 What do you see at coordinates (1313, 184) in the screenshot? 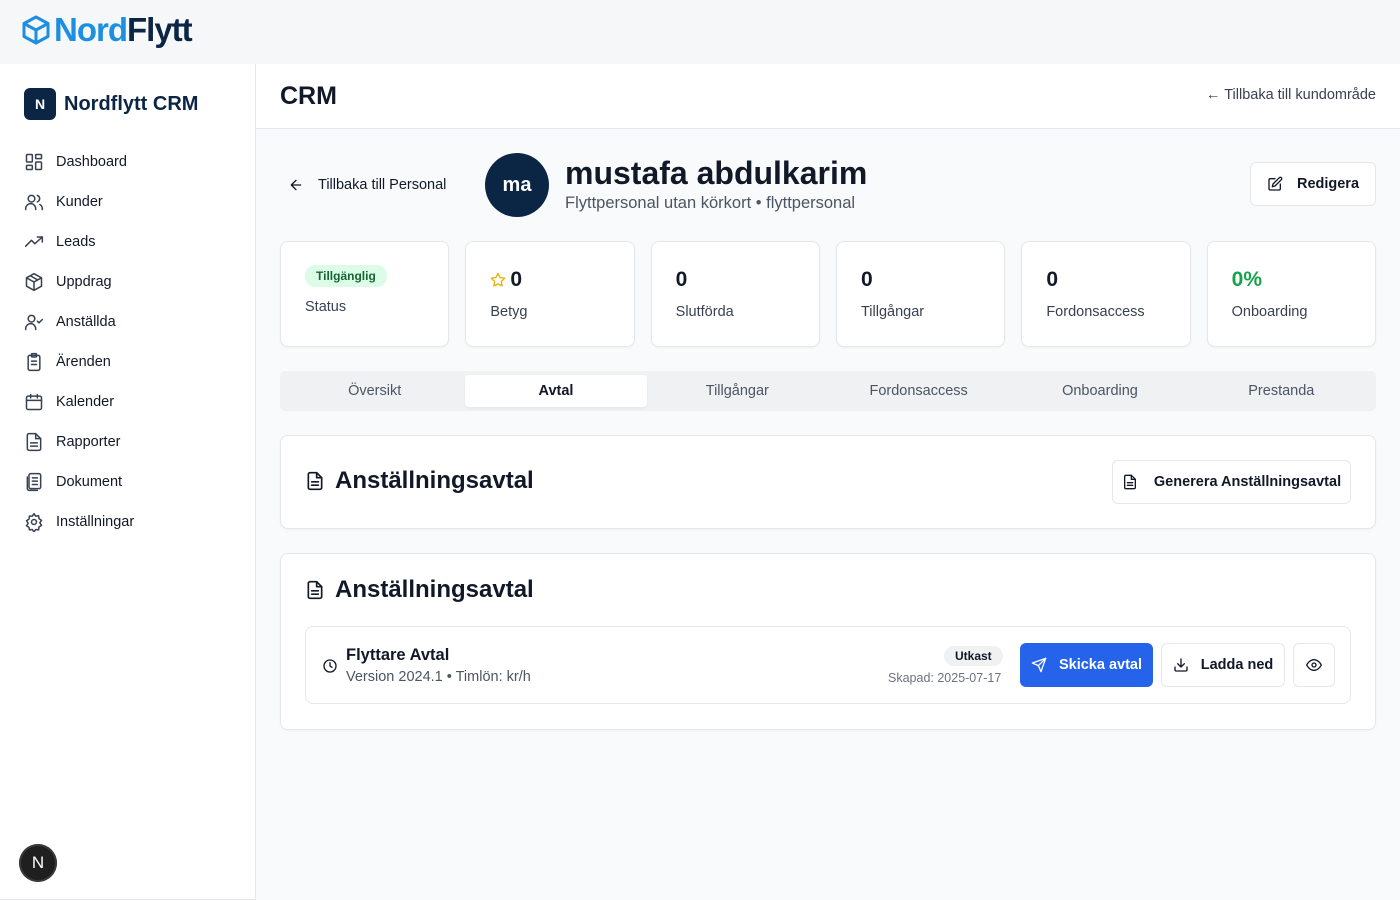
I see `edit-button: Redigera` at bounding box center [1313, 184].